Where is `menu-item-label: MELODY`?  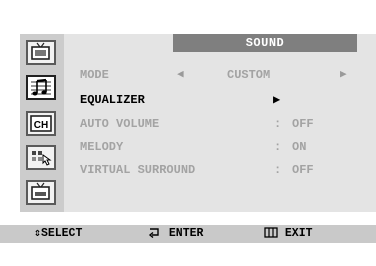
menu-item-label: MELODY is located at coordinates (102, 147).